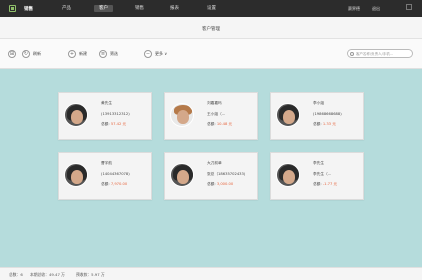 The image size is (422, 280). What do you see at coordinates (220, 184) in the screenshot?
I see `customer-amount: 总额: 3,000.00` at bounding box center [220, 184].